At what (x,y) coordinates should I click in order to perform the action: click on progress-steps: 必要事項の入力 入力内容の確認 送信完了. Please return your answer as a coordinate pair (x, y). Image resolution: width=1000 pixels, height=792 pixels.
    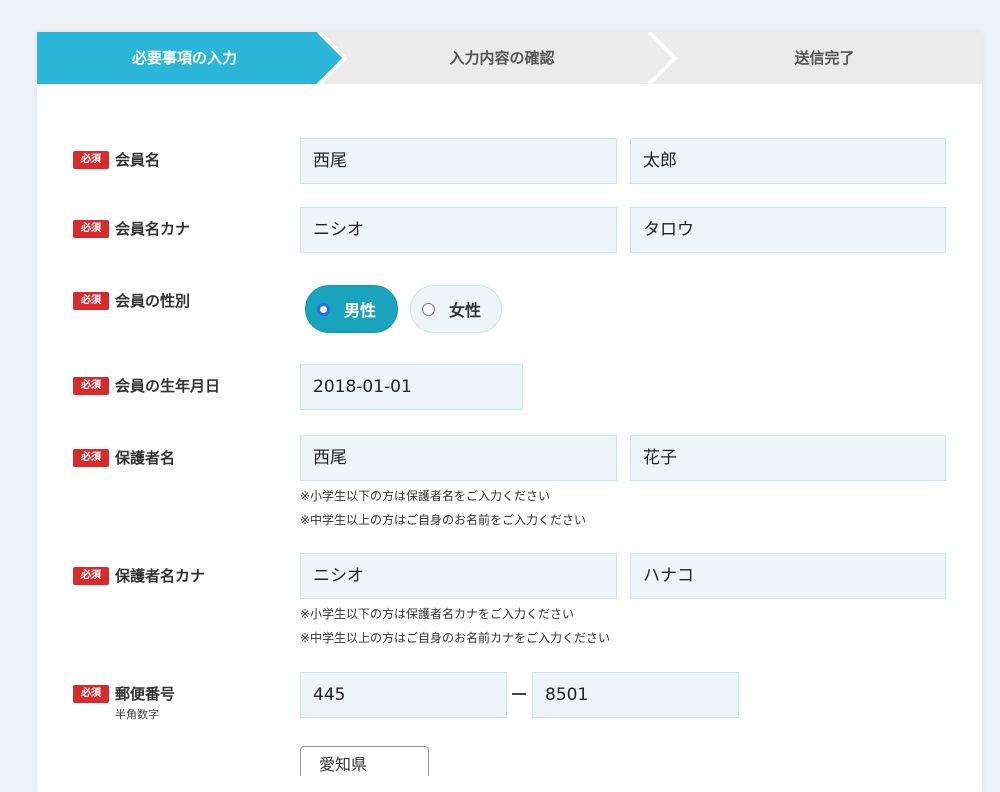
    Looking at the image, I should click on (509, 58).